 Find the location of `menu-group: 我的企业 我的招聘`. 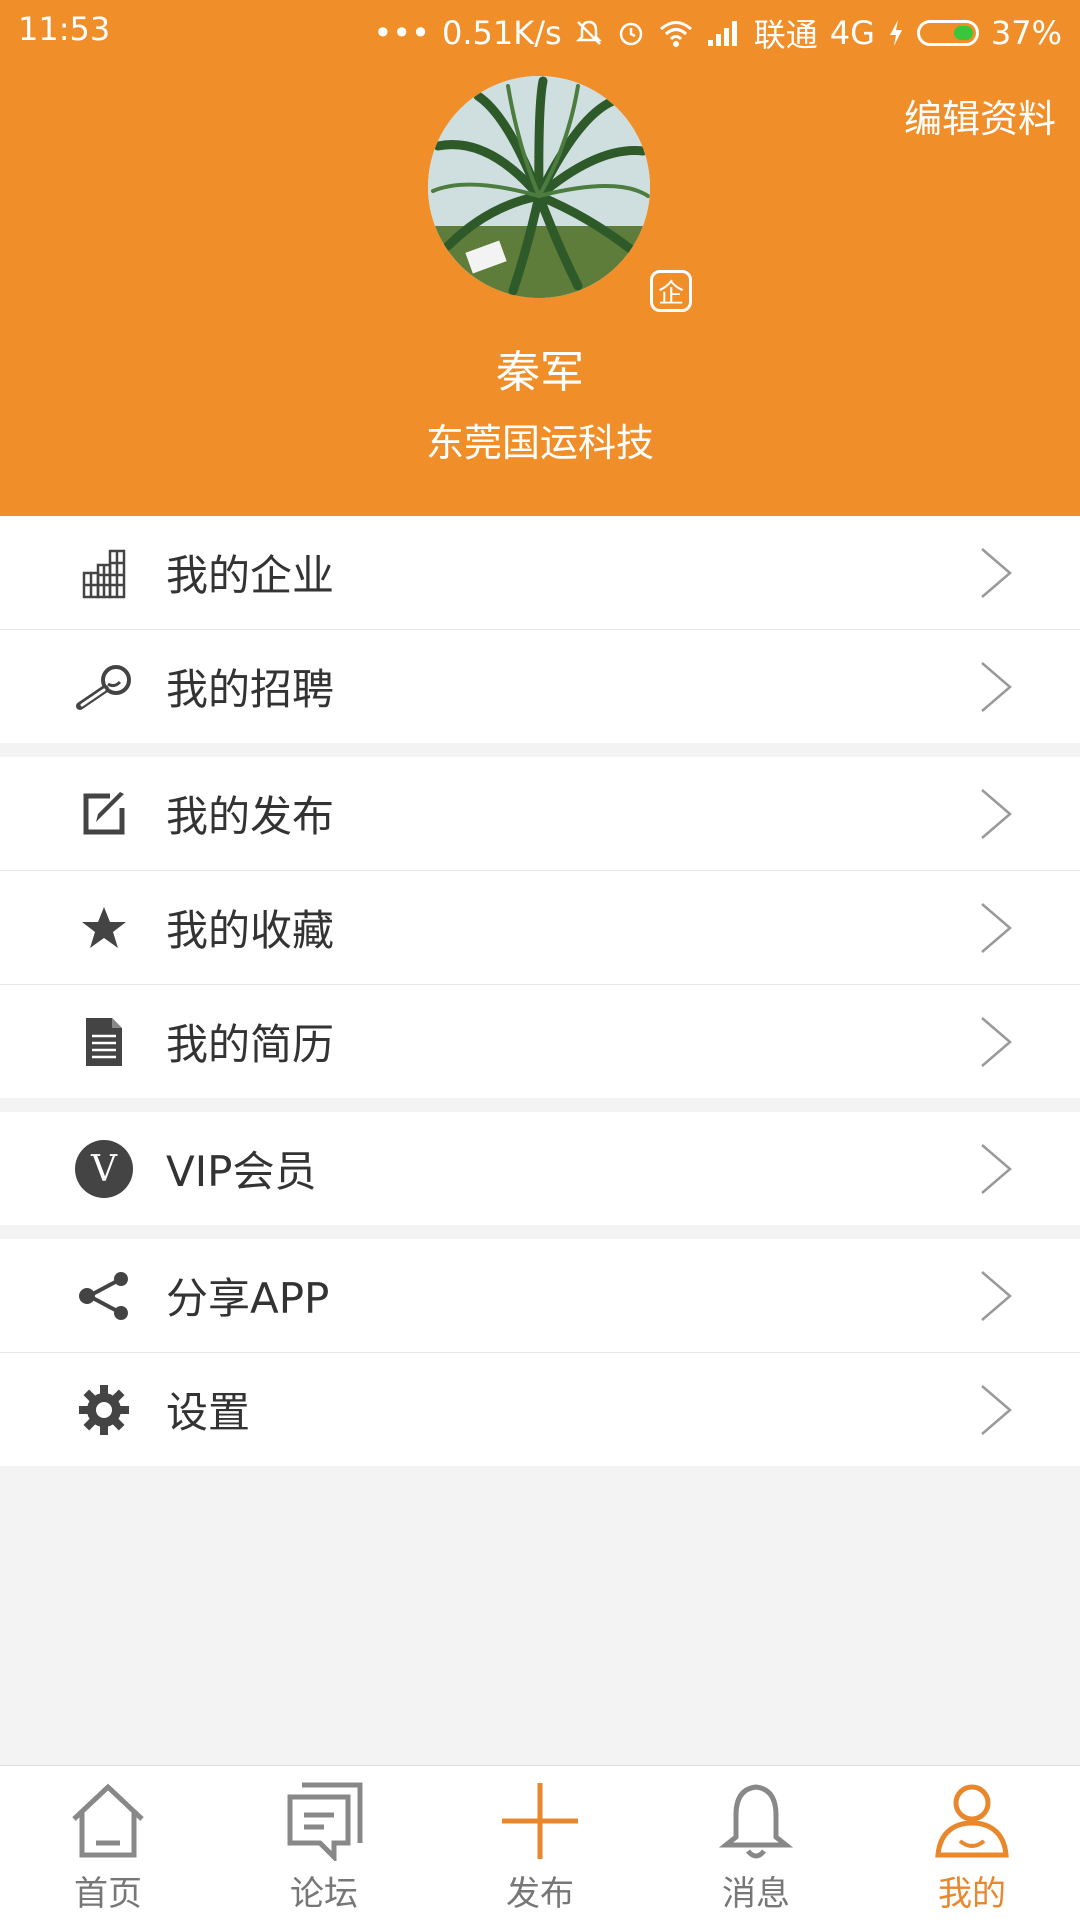

menu-group: 我的企业 我的招聘 is located at coordinates (540, 629).